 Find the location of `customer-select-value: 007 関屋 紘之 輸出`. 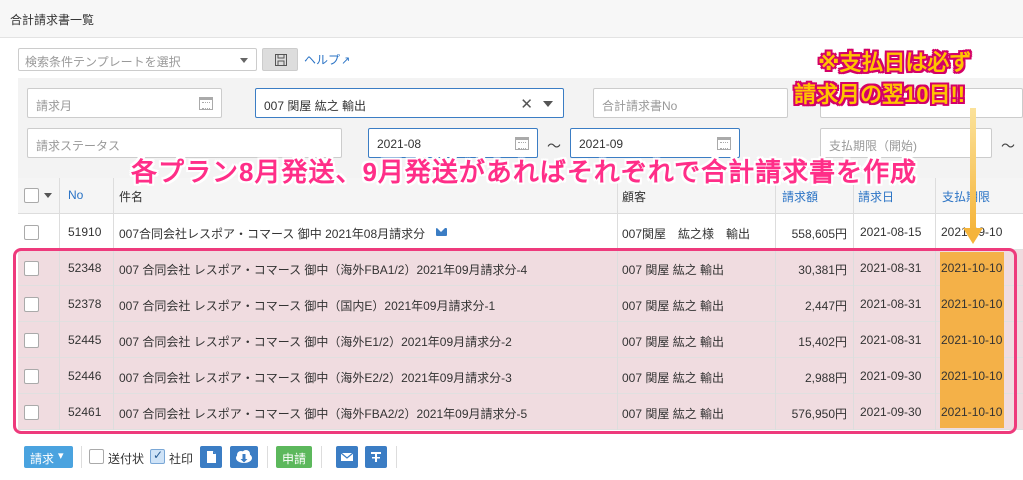

customer-select-value: 007 関屋 紘之 輸出 is located at coordinates (315, 106).